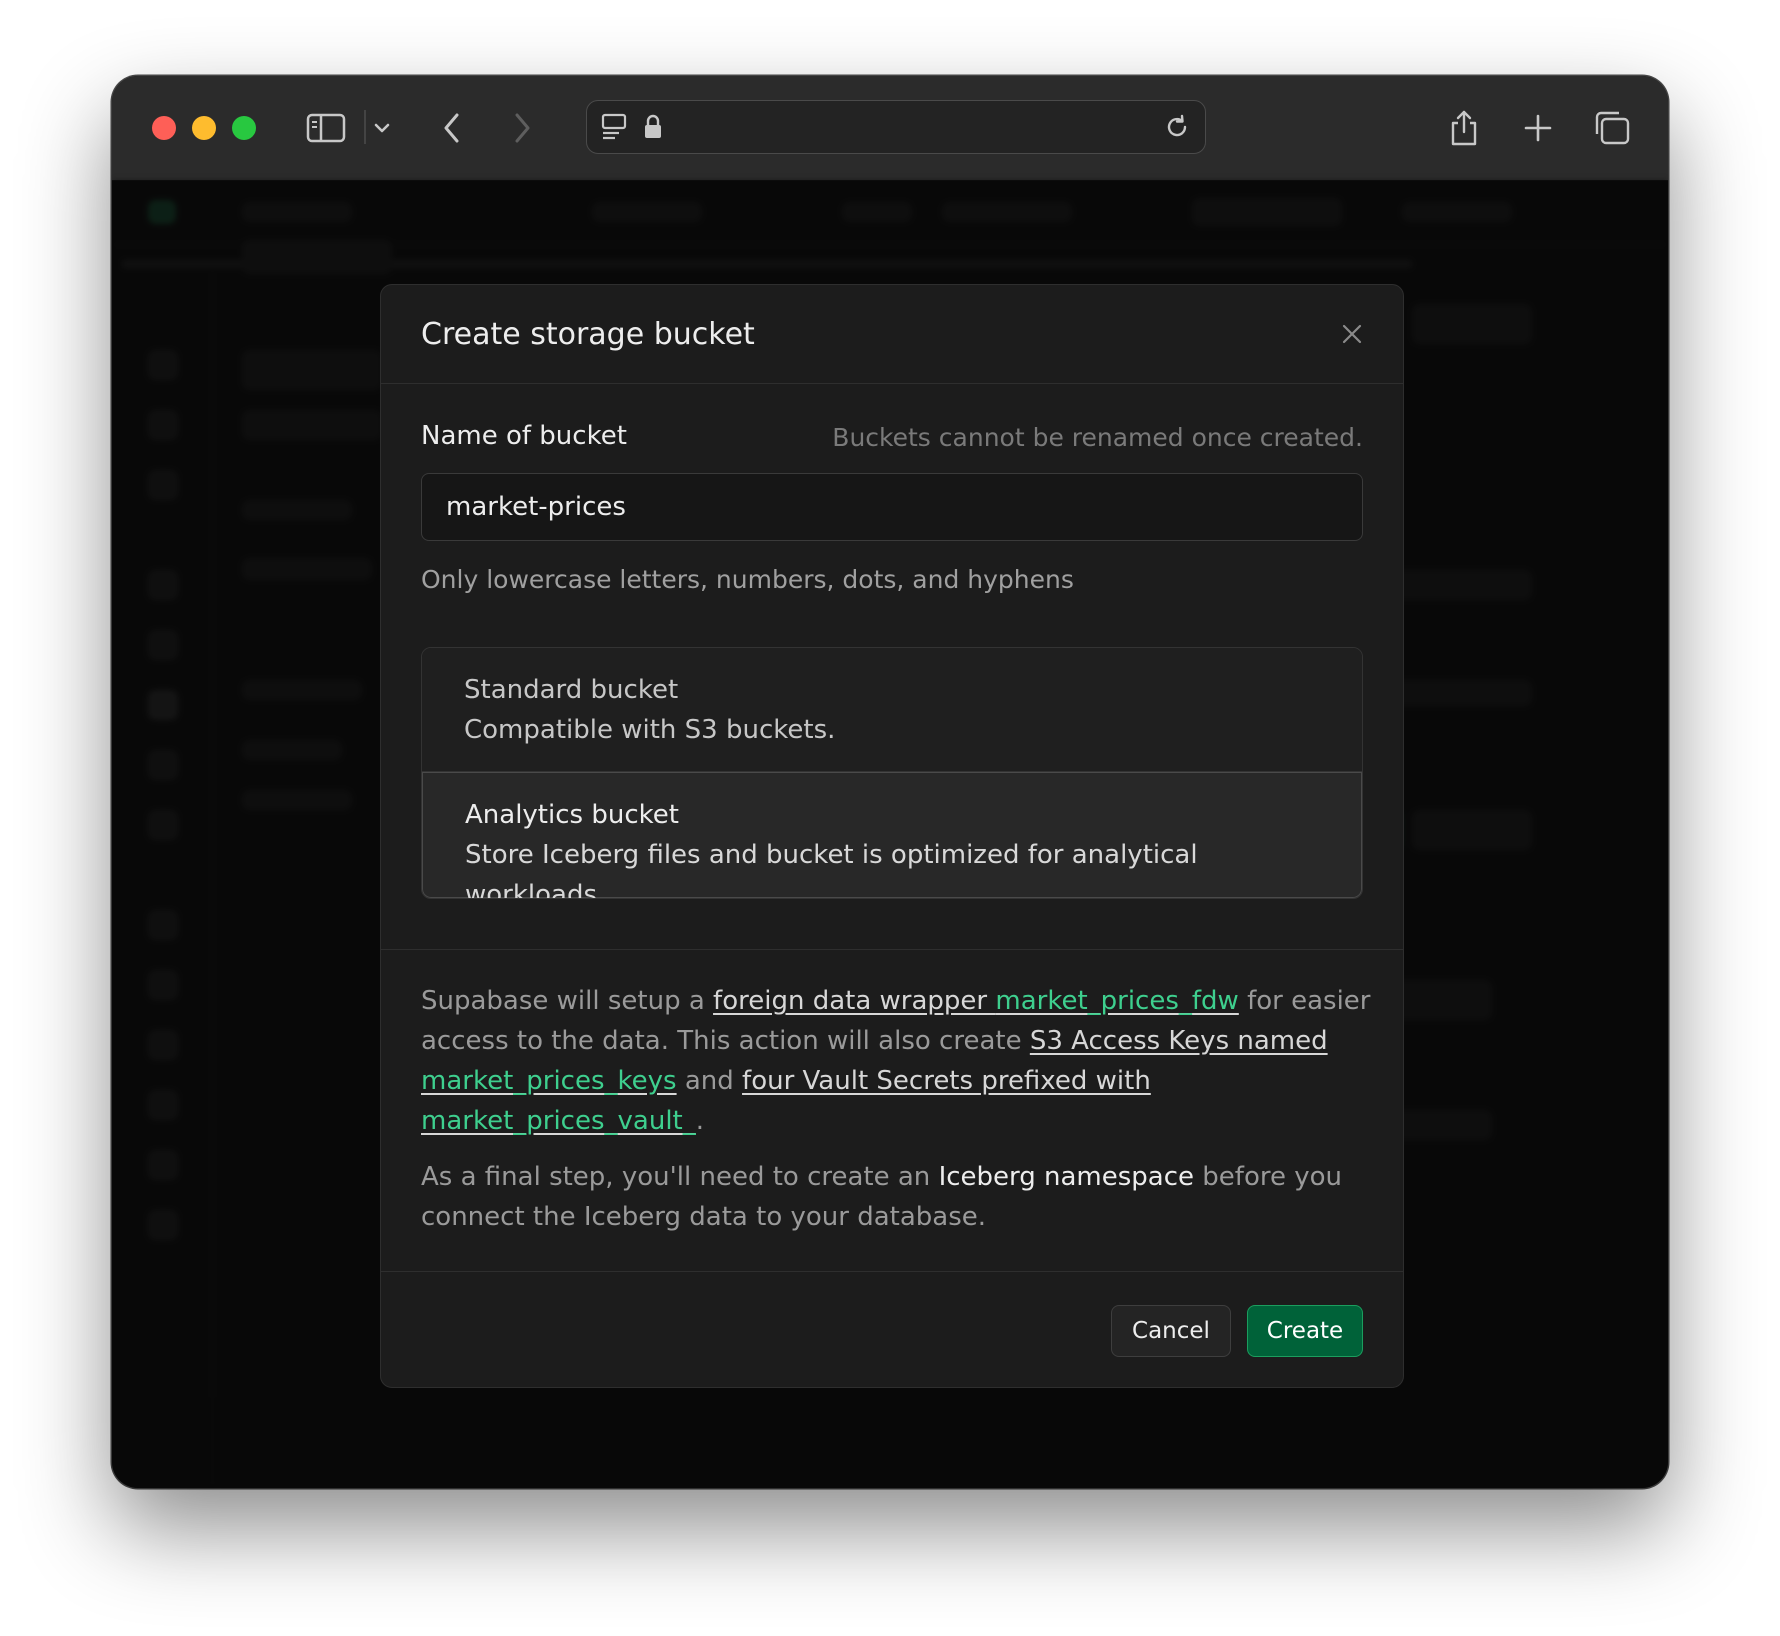  Describe the element at coordinates (709, 1081) in the screenshot. I see `info-text: and` at that location.